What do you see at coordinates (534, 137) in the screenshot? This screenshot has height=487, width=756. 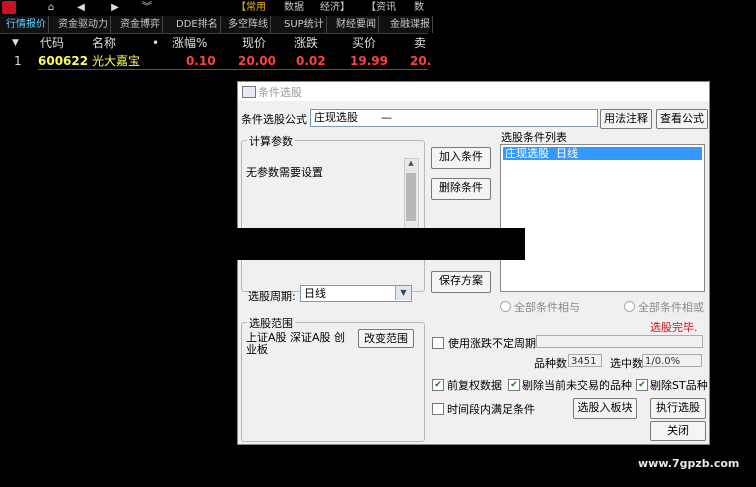 I see `condition-list-label: 选股条件列表` at bounding box center [534, 137].